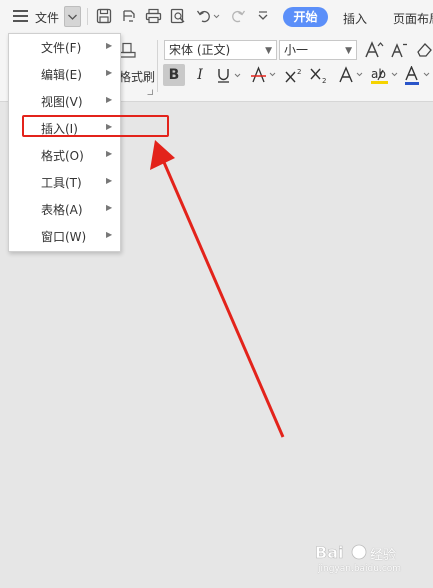 The width and height of the screenshot is (433, 588). I want to click on baidu-logo-icon: Bai, so click(341, 552).